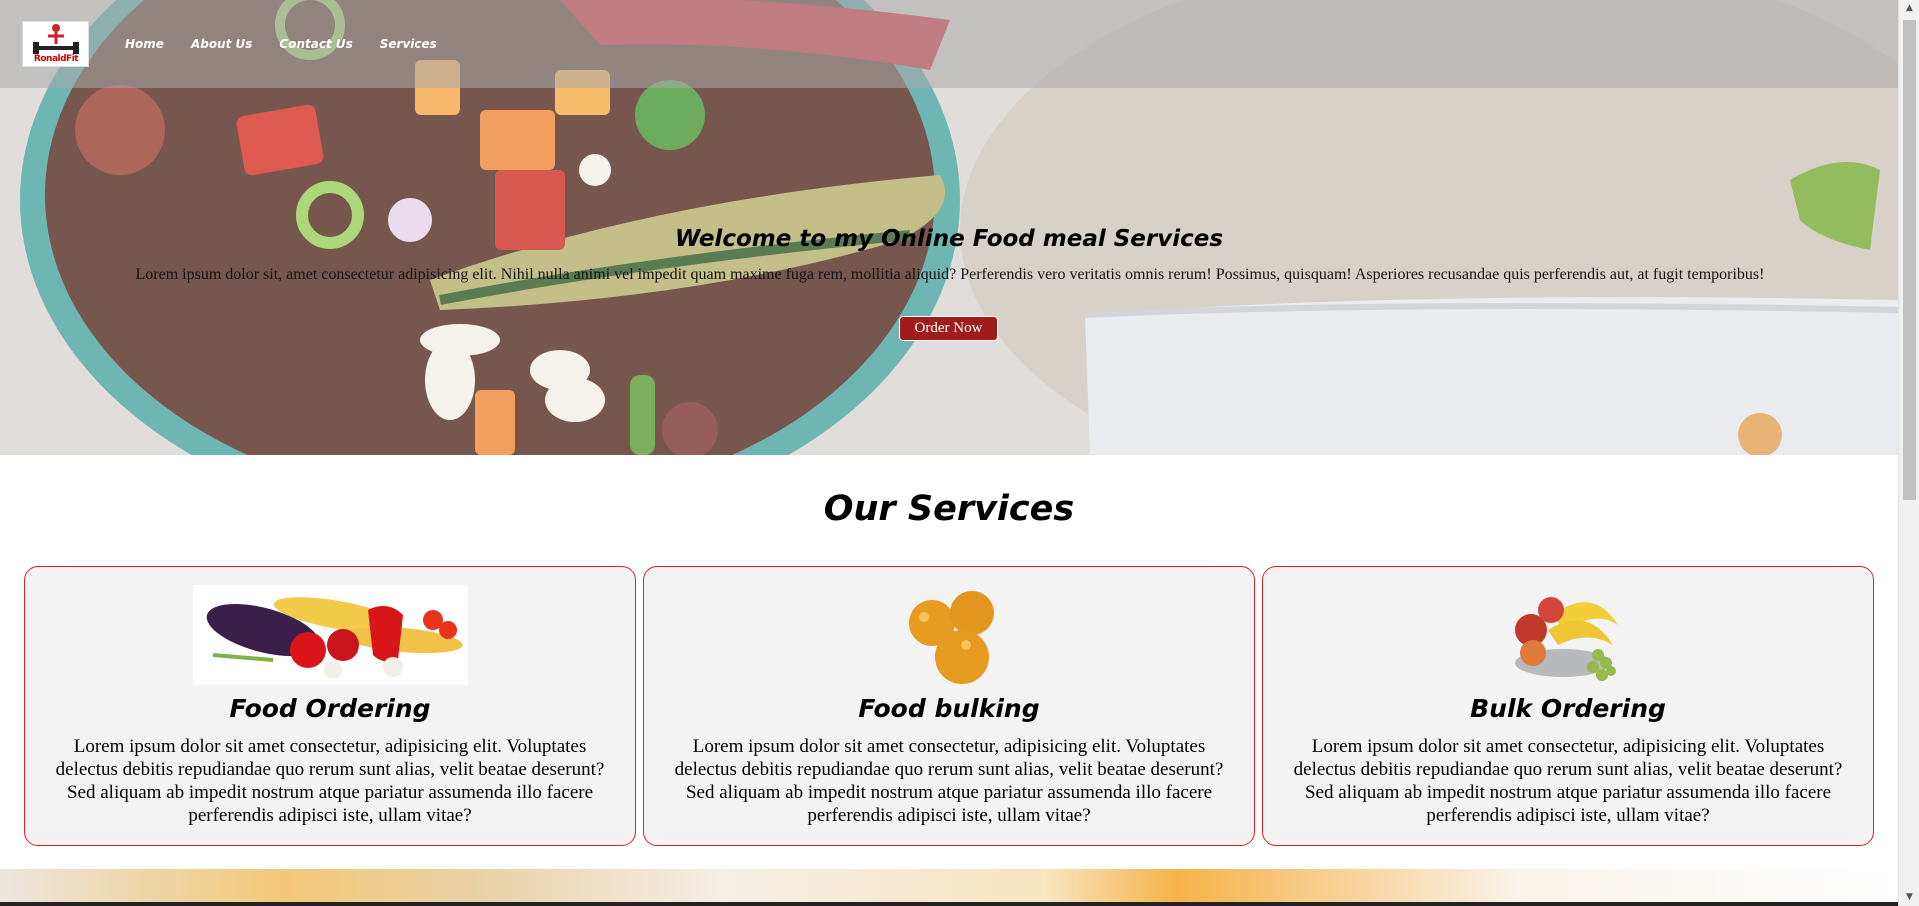 The width and height of the screenshot is (1919, 906). Describe the element at coordinates (949, 239) in the screenshot. I see `hero-title: Welcome to my Online Food meal Services` at that location.